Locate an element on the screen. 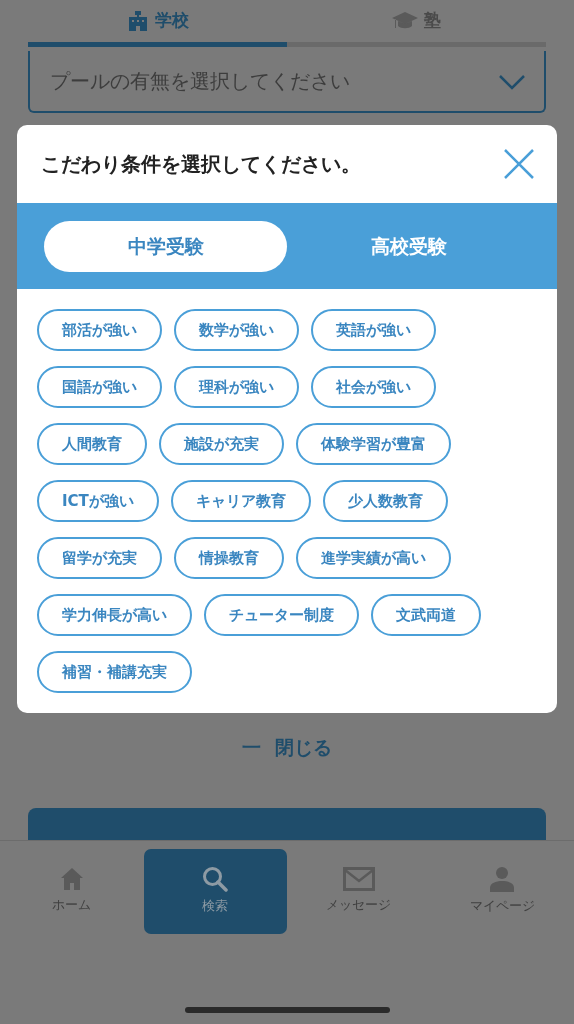 This screenshot has height=1024, width=574. filter-chip: 補習・補講充実 is located at coordinates (114, 672).